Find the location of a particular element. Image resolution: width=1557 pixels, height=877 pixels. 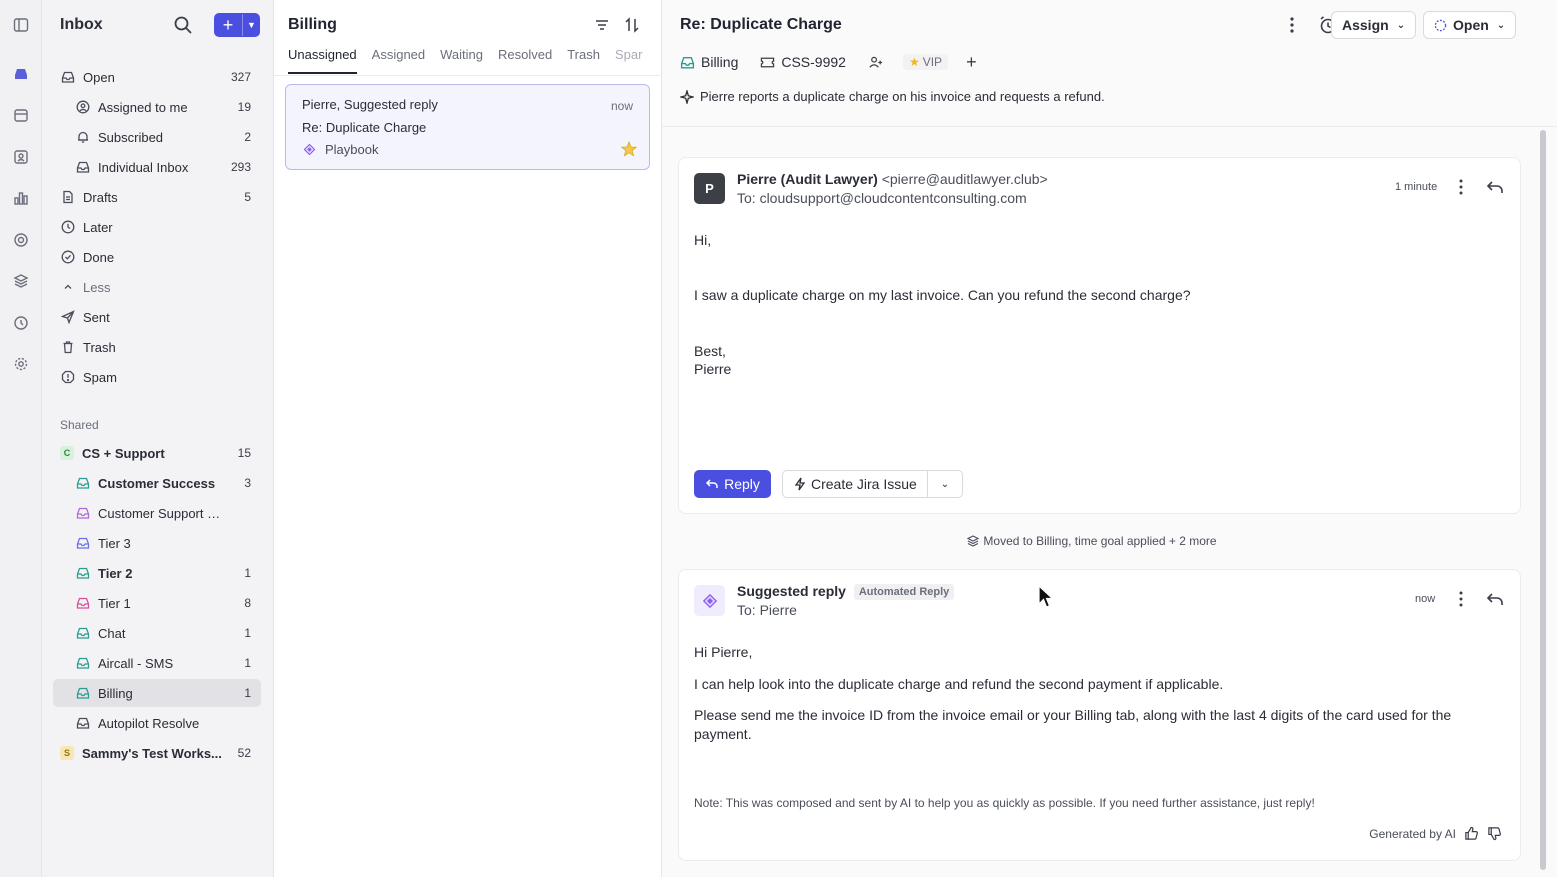

thumbs-up-icon is located at coordinates (1471, 833).